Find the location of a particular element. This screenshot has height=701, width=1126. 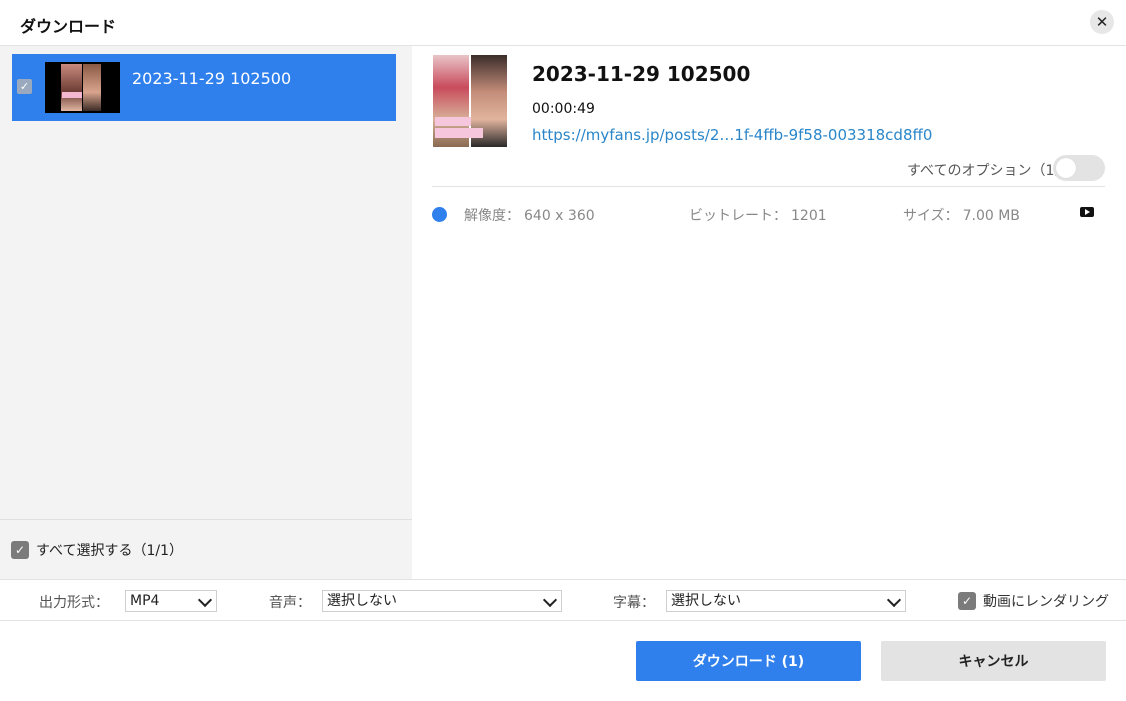

title-bar: ダウンロード ✕ is located at coordinates (563, 23).